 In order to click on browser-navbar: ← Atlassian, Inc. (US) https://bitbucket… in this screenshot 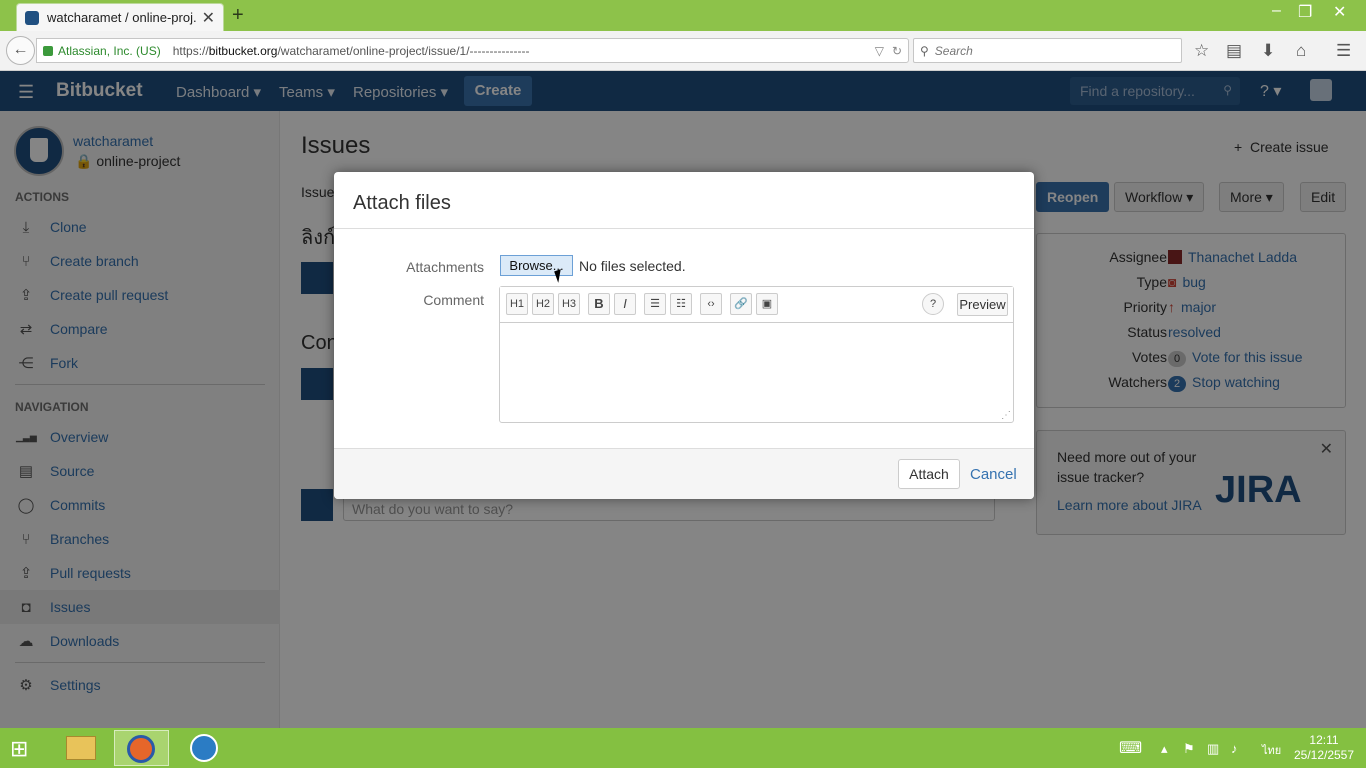, I will do `click(683, 51)`.